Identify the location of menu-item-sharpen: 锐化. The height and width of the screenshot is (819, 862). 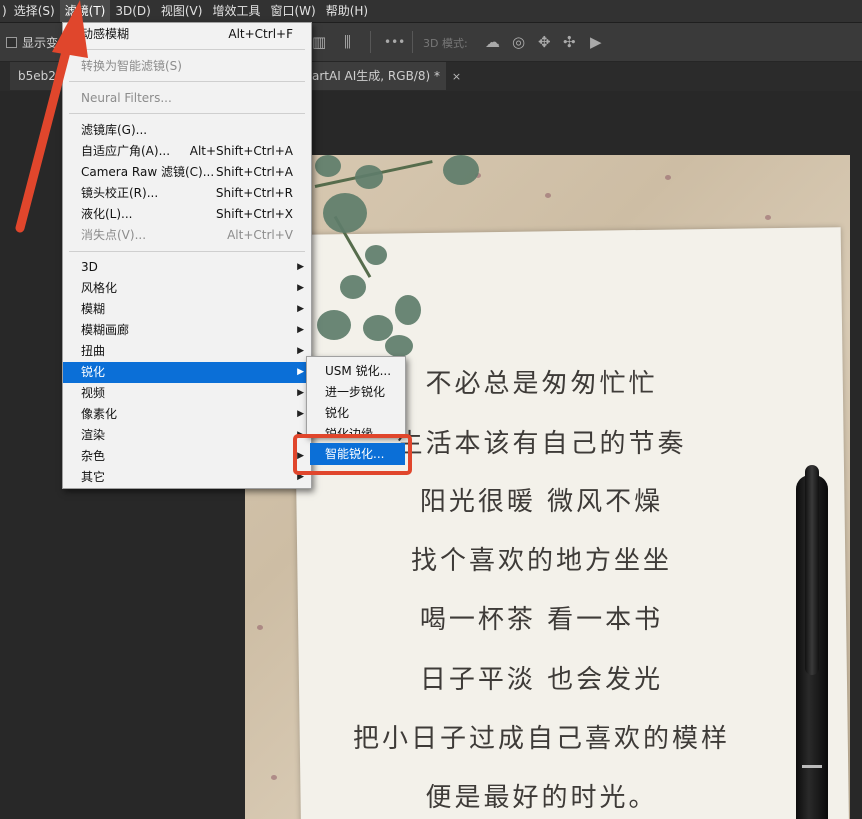
(356, 413).